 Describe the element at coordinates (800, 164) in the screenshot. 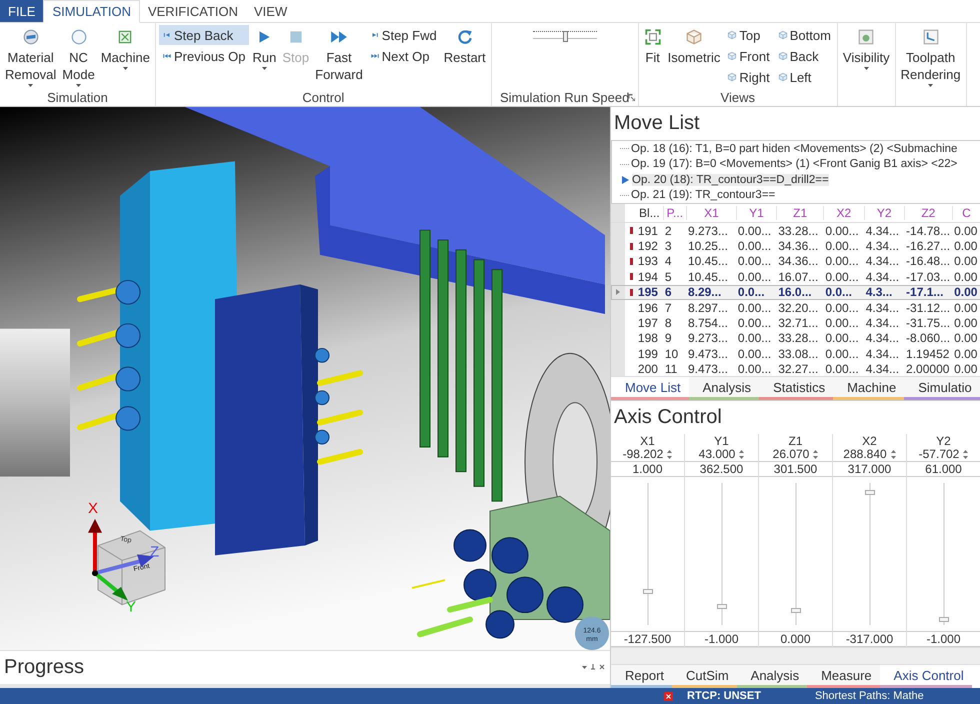

I see `operation-item: Op. 19 (17): B=0 <Movements> (1) <Front Ganig B1 axis> <22>` at that location.